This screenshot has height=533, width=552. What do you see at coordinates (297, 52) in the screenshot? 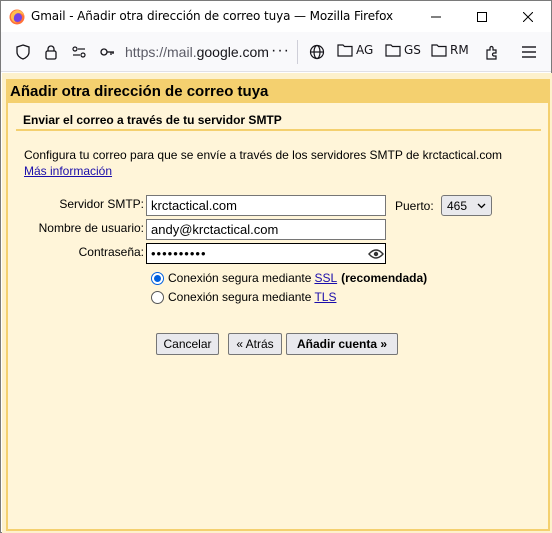
I see `toolbar-separator` at bounding box center [297, 52].